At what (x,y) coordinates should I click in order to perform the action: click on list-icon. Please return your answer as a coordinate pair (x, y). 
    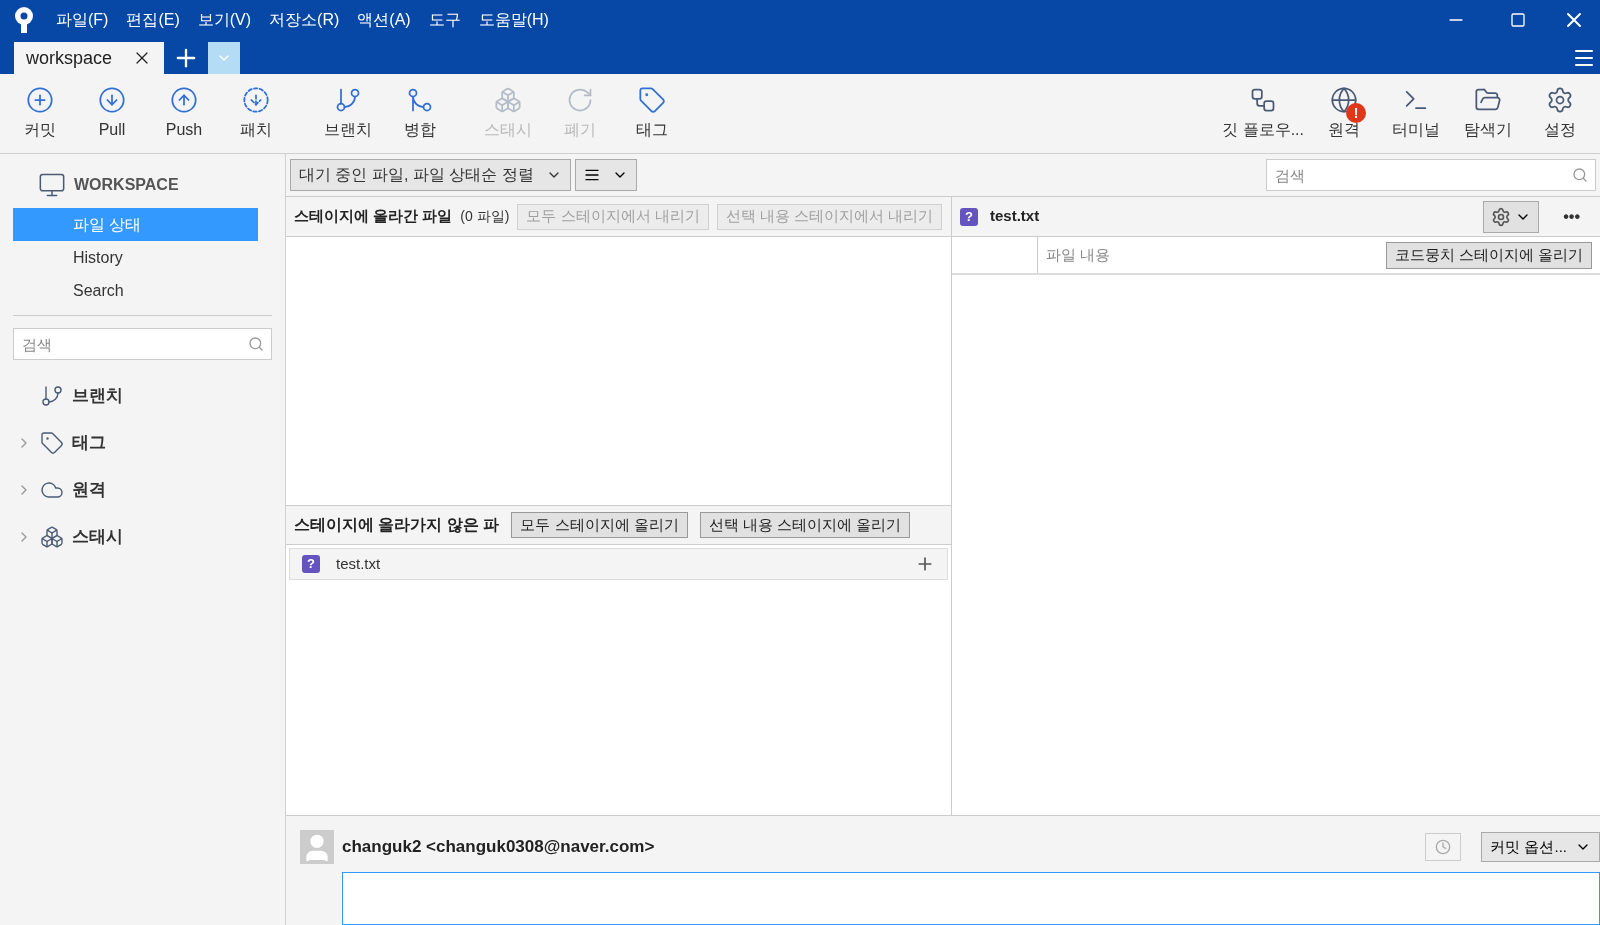
    Looking at the image, I should click on (591, 175).